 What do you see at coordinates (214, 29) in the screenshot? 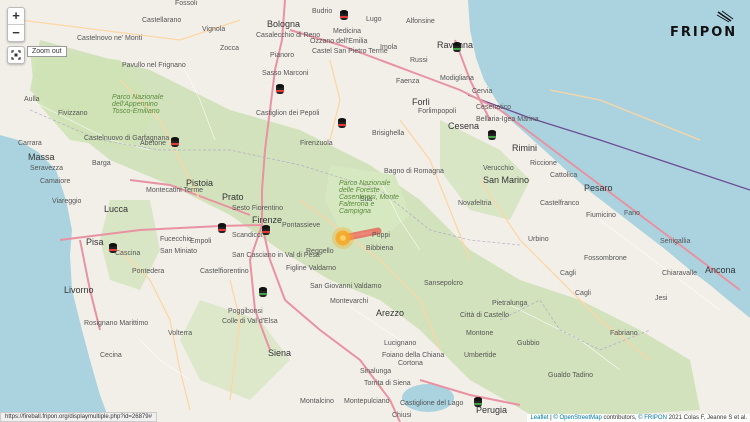
I see `map-label: Vignola` at bounding box center [214, 29].